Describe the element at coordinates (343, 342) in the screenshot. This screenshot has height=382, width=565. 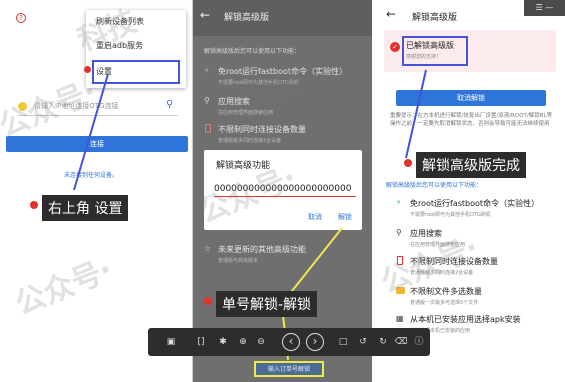
I see `comment-icon: □` at that location.